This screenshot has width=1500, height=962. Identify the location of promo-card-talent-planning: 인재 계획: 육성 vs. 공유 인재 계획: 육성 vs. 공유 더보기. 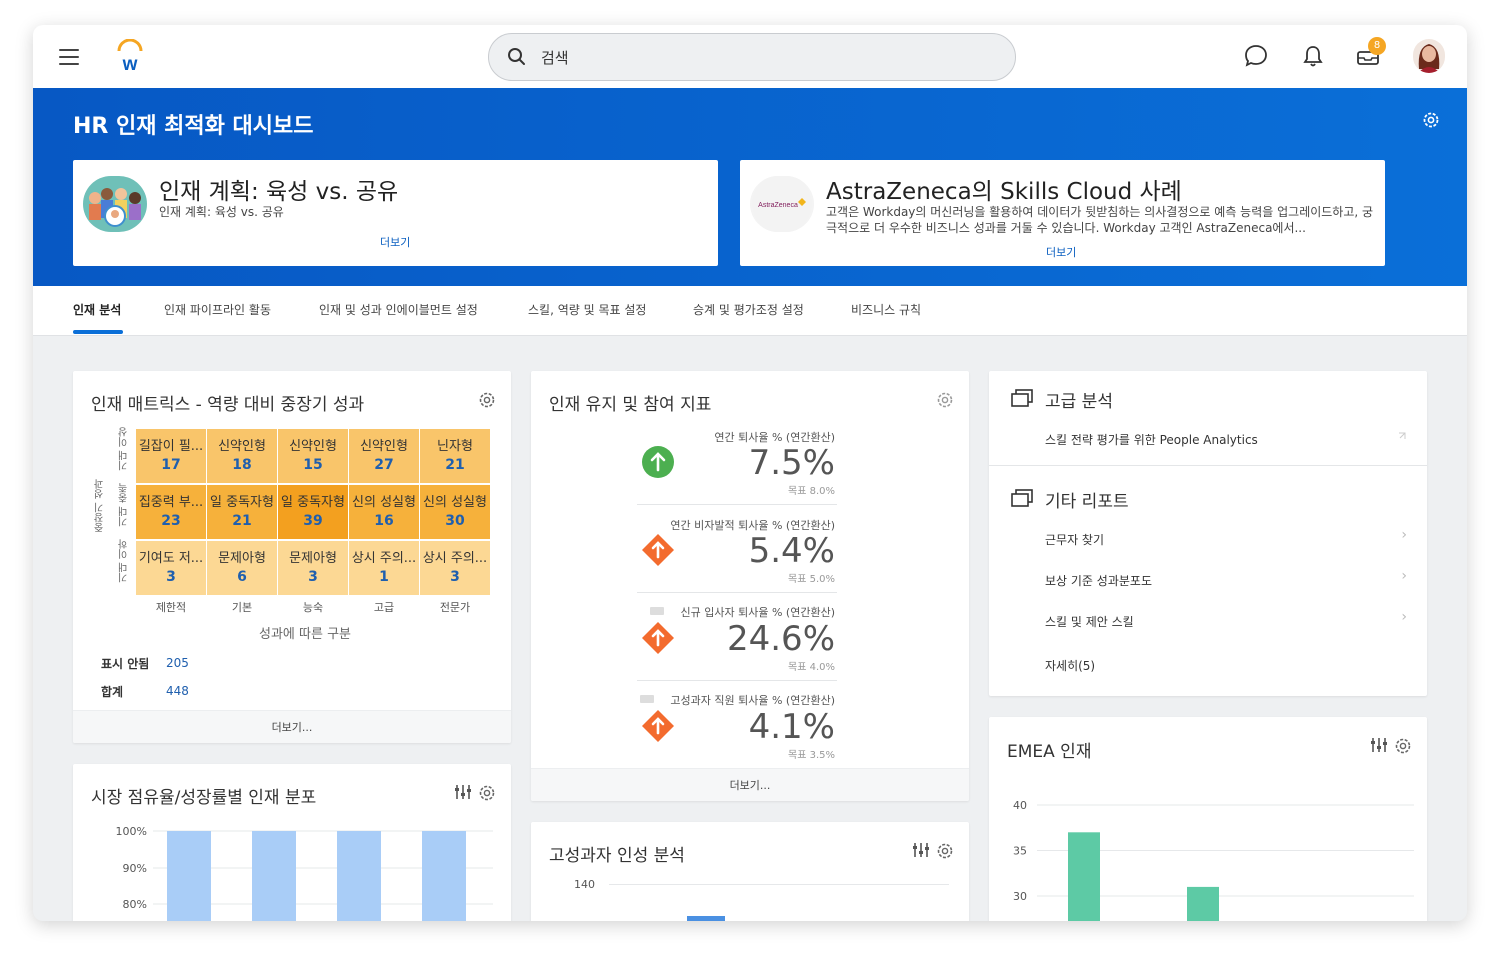
(395, 213).